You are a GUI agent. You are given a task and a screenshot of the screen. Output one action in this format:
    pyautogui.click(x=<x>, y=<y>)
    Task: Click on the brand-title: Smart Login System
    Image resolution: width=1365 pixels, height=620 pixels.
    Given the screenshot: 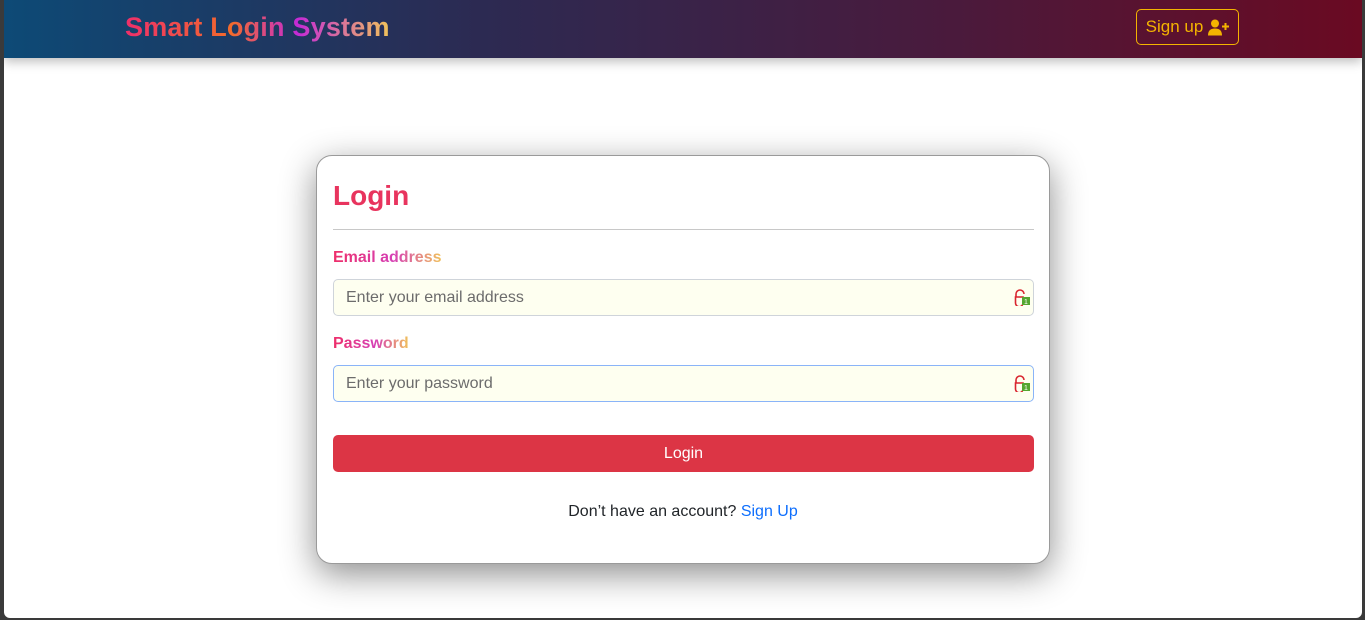 What is the action you would take?
    pyautogui.click(x=257, y=27)
    